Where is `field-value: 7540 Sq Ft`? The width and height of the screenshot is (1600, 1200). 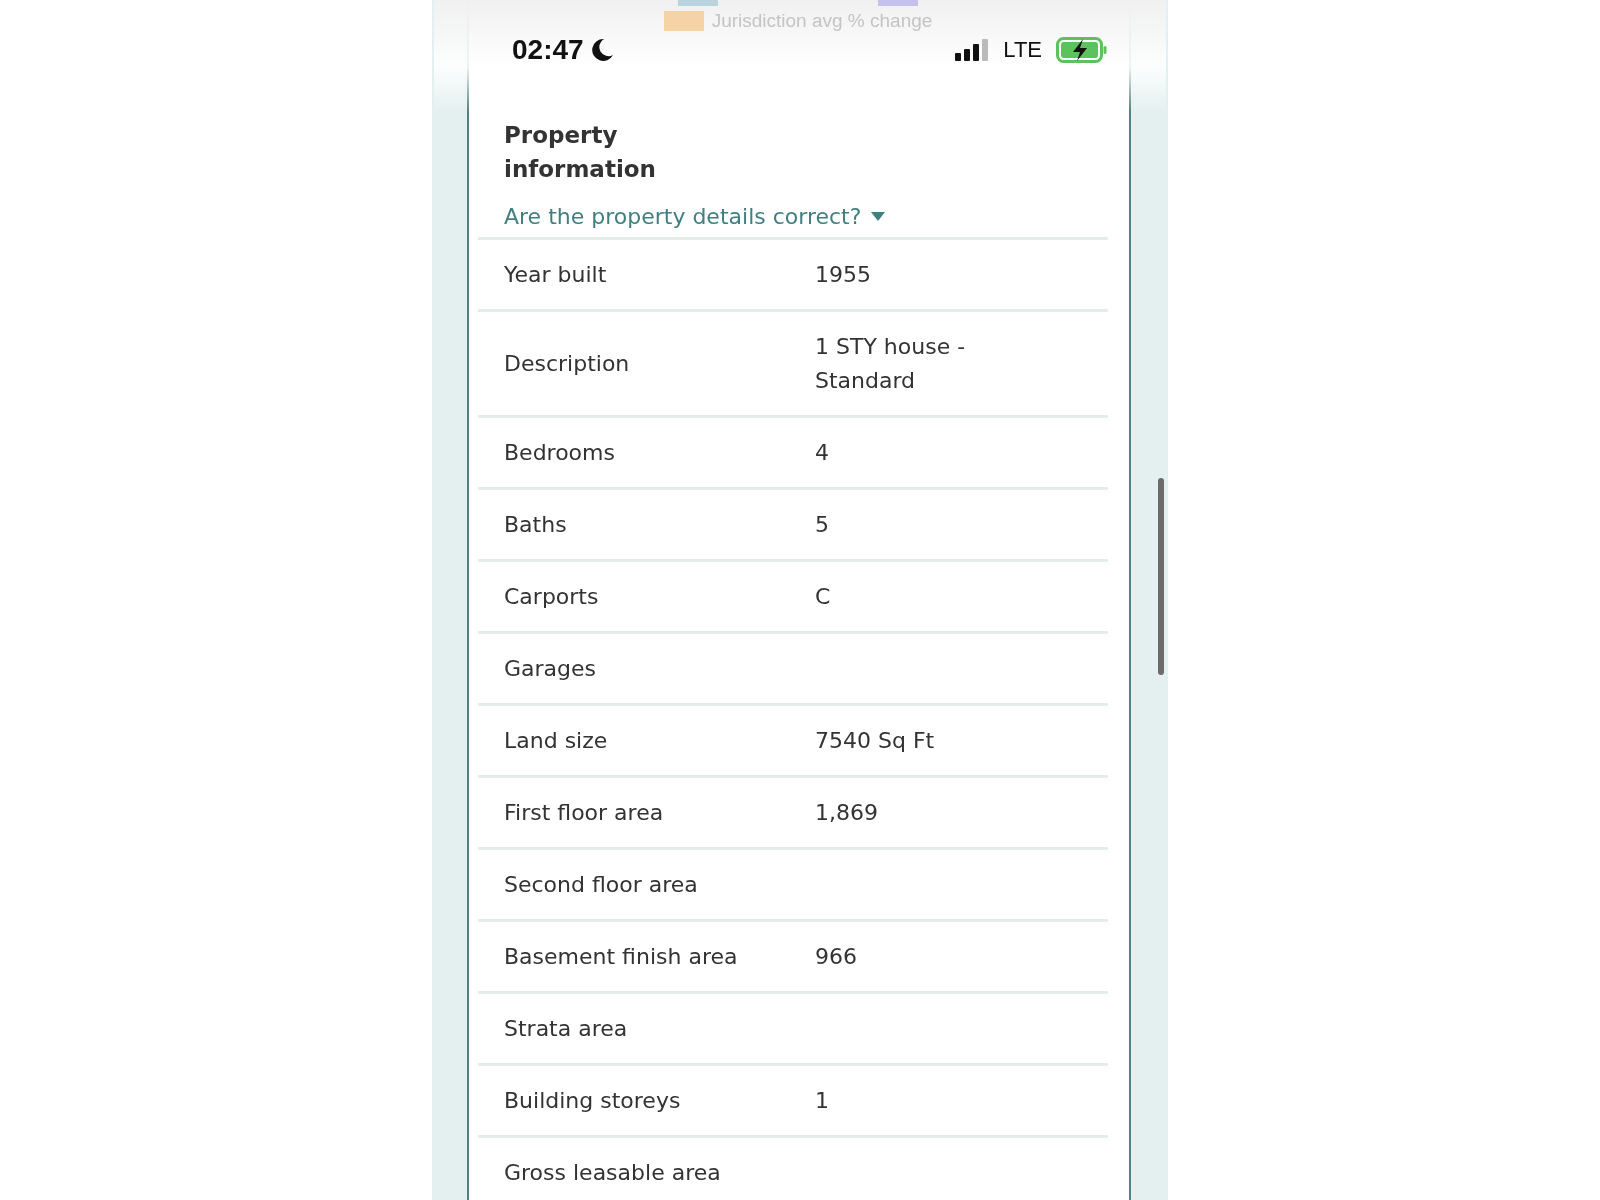
field-value: 7540 Sq Ft is located at coordinates (875, 740).